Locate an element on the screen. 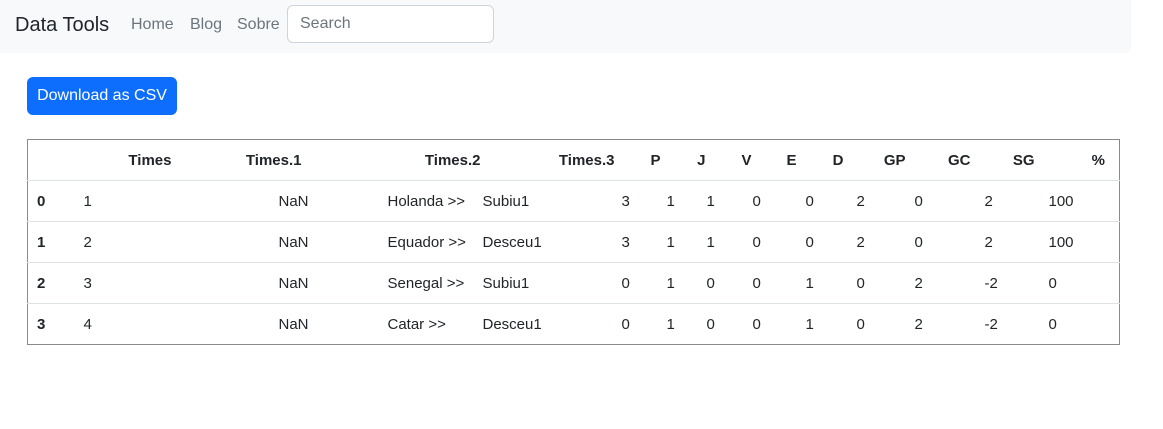  column-header-percent: % is located at coordinates (1077, 160).